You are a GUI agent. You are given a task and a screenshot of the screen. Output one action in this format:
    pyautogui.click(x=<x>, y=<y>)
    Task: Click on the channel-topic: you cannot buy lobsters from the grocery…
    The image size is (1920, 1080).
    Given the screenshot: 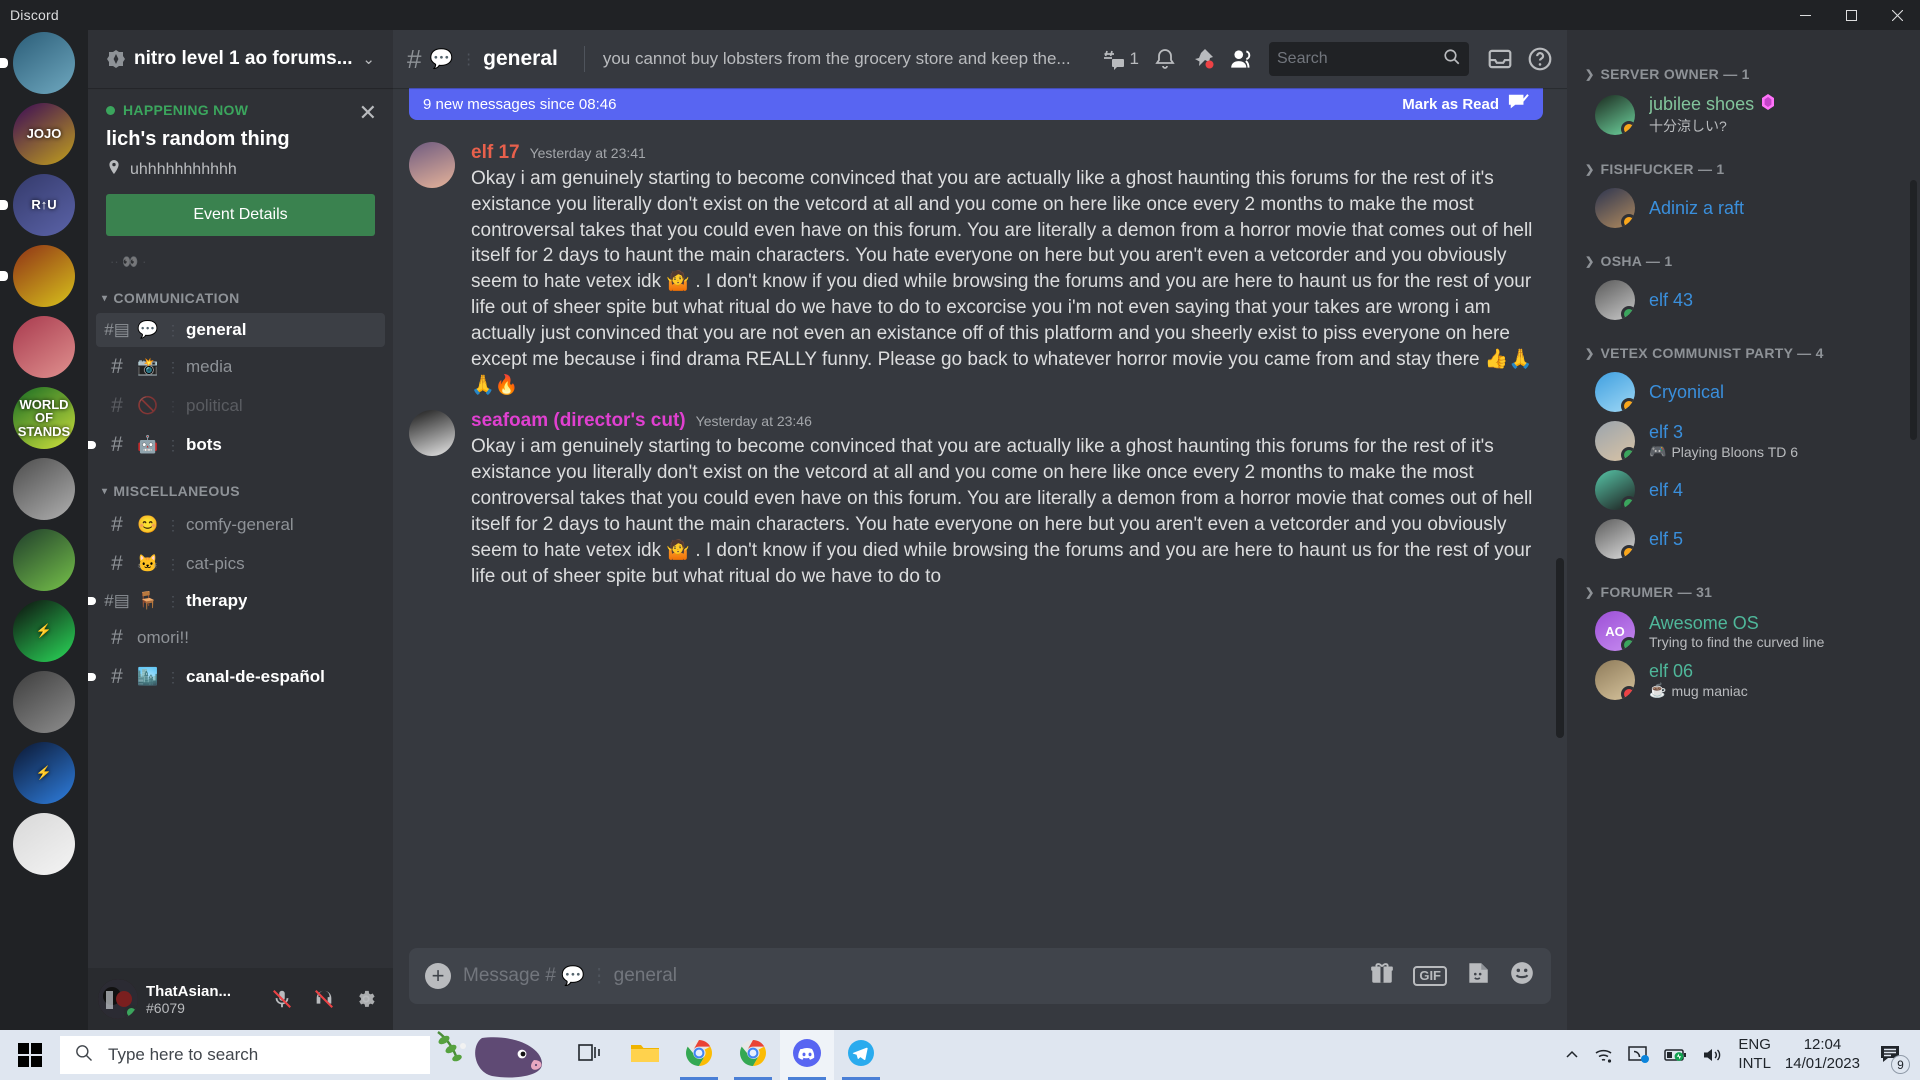 What is the action you would take?
    pyautogui.click(x=843, y=59)
    